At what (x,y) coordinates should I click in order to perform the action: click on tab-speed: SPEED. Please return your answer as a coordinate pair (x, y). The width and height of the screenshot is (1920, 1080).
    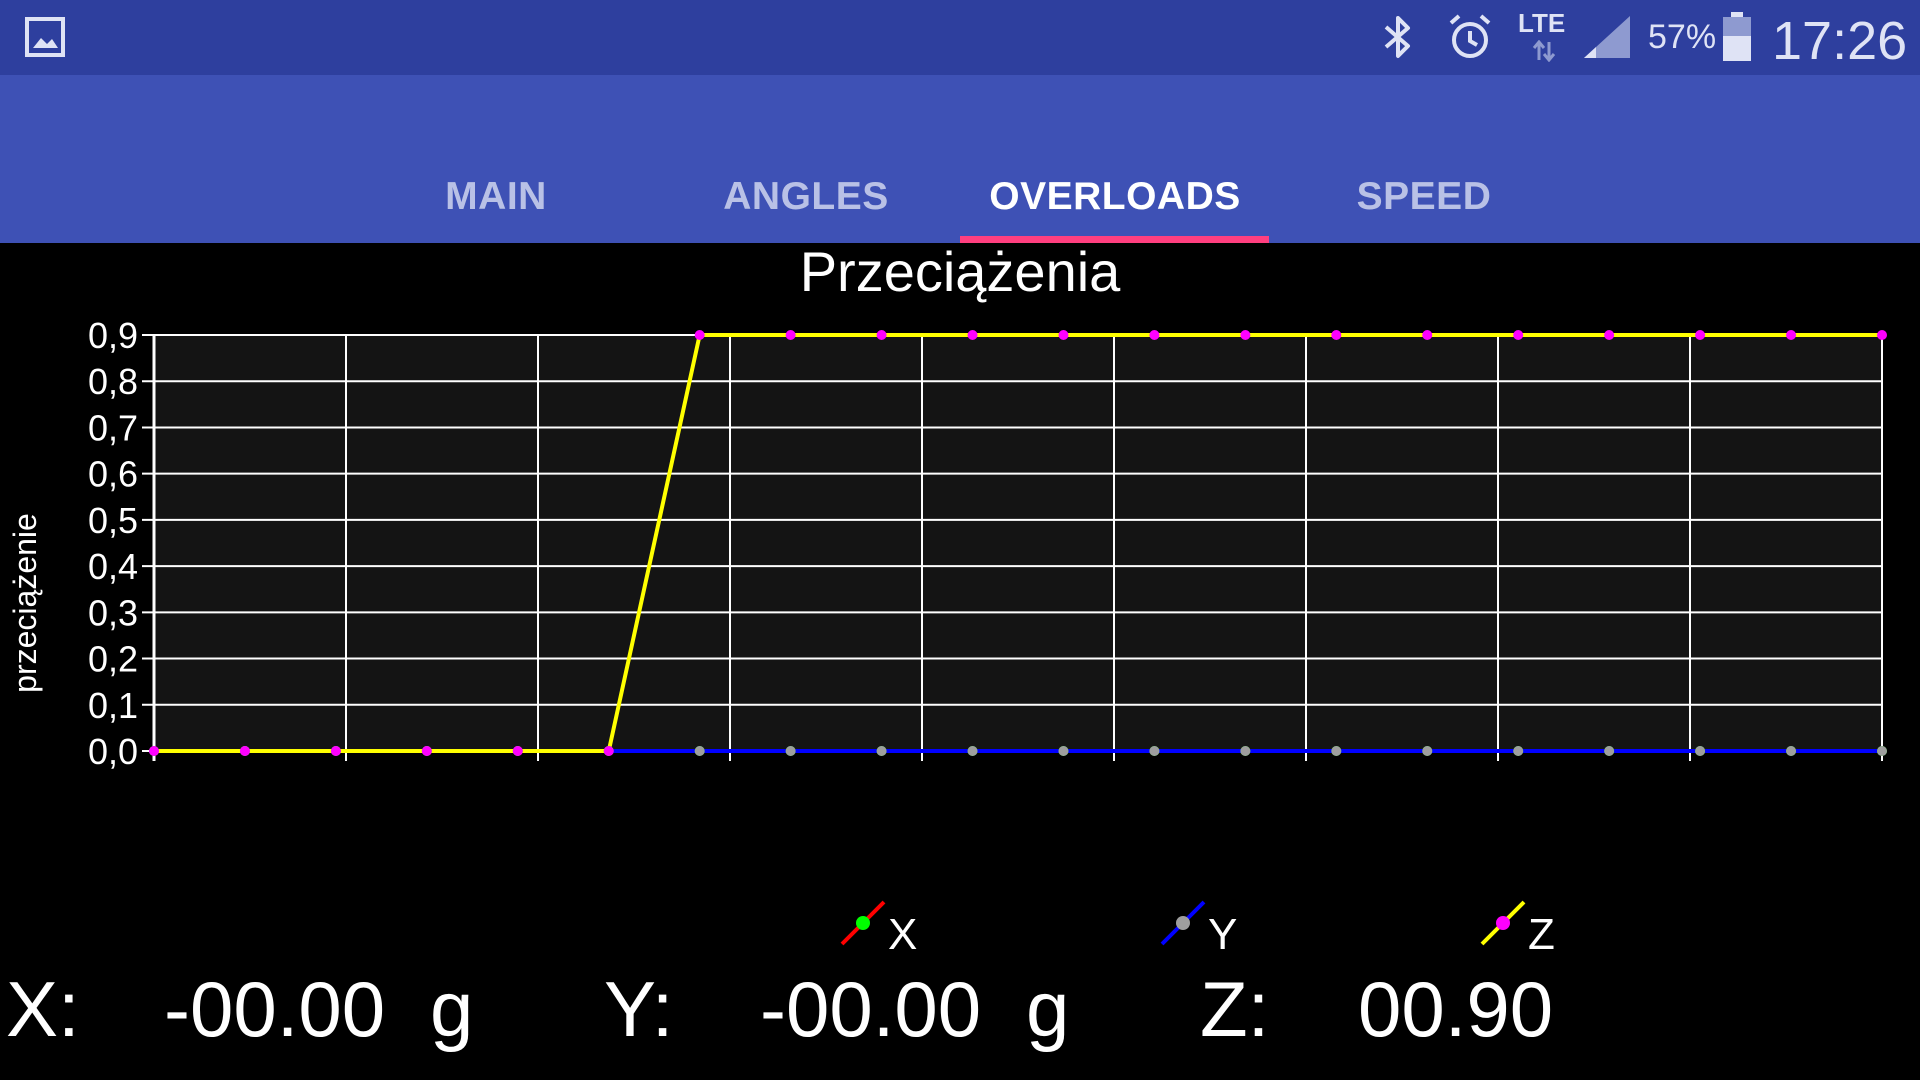
    Looking at the image, I should click on (1424, 196).